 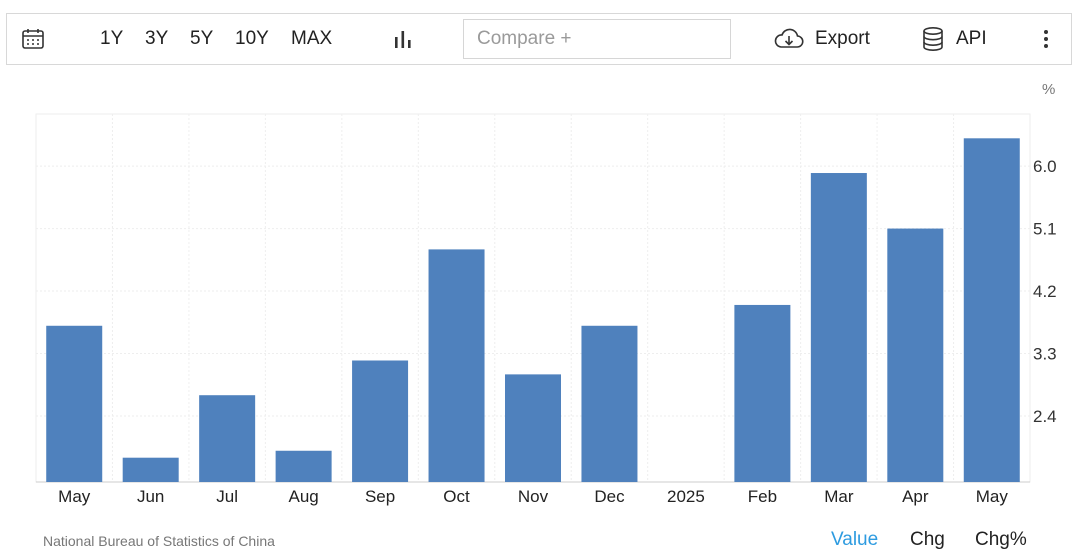 I want to click on export-button: Export, so click(x=821, y=39).